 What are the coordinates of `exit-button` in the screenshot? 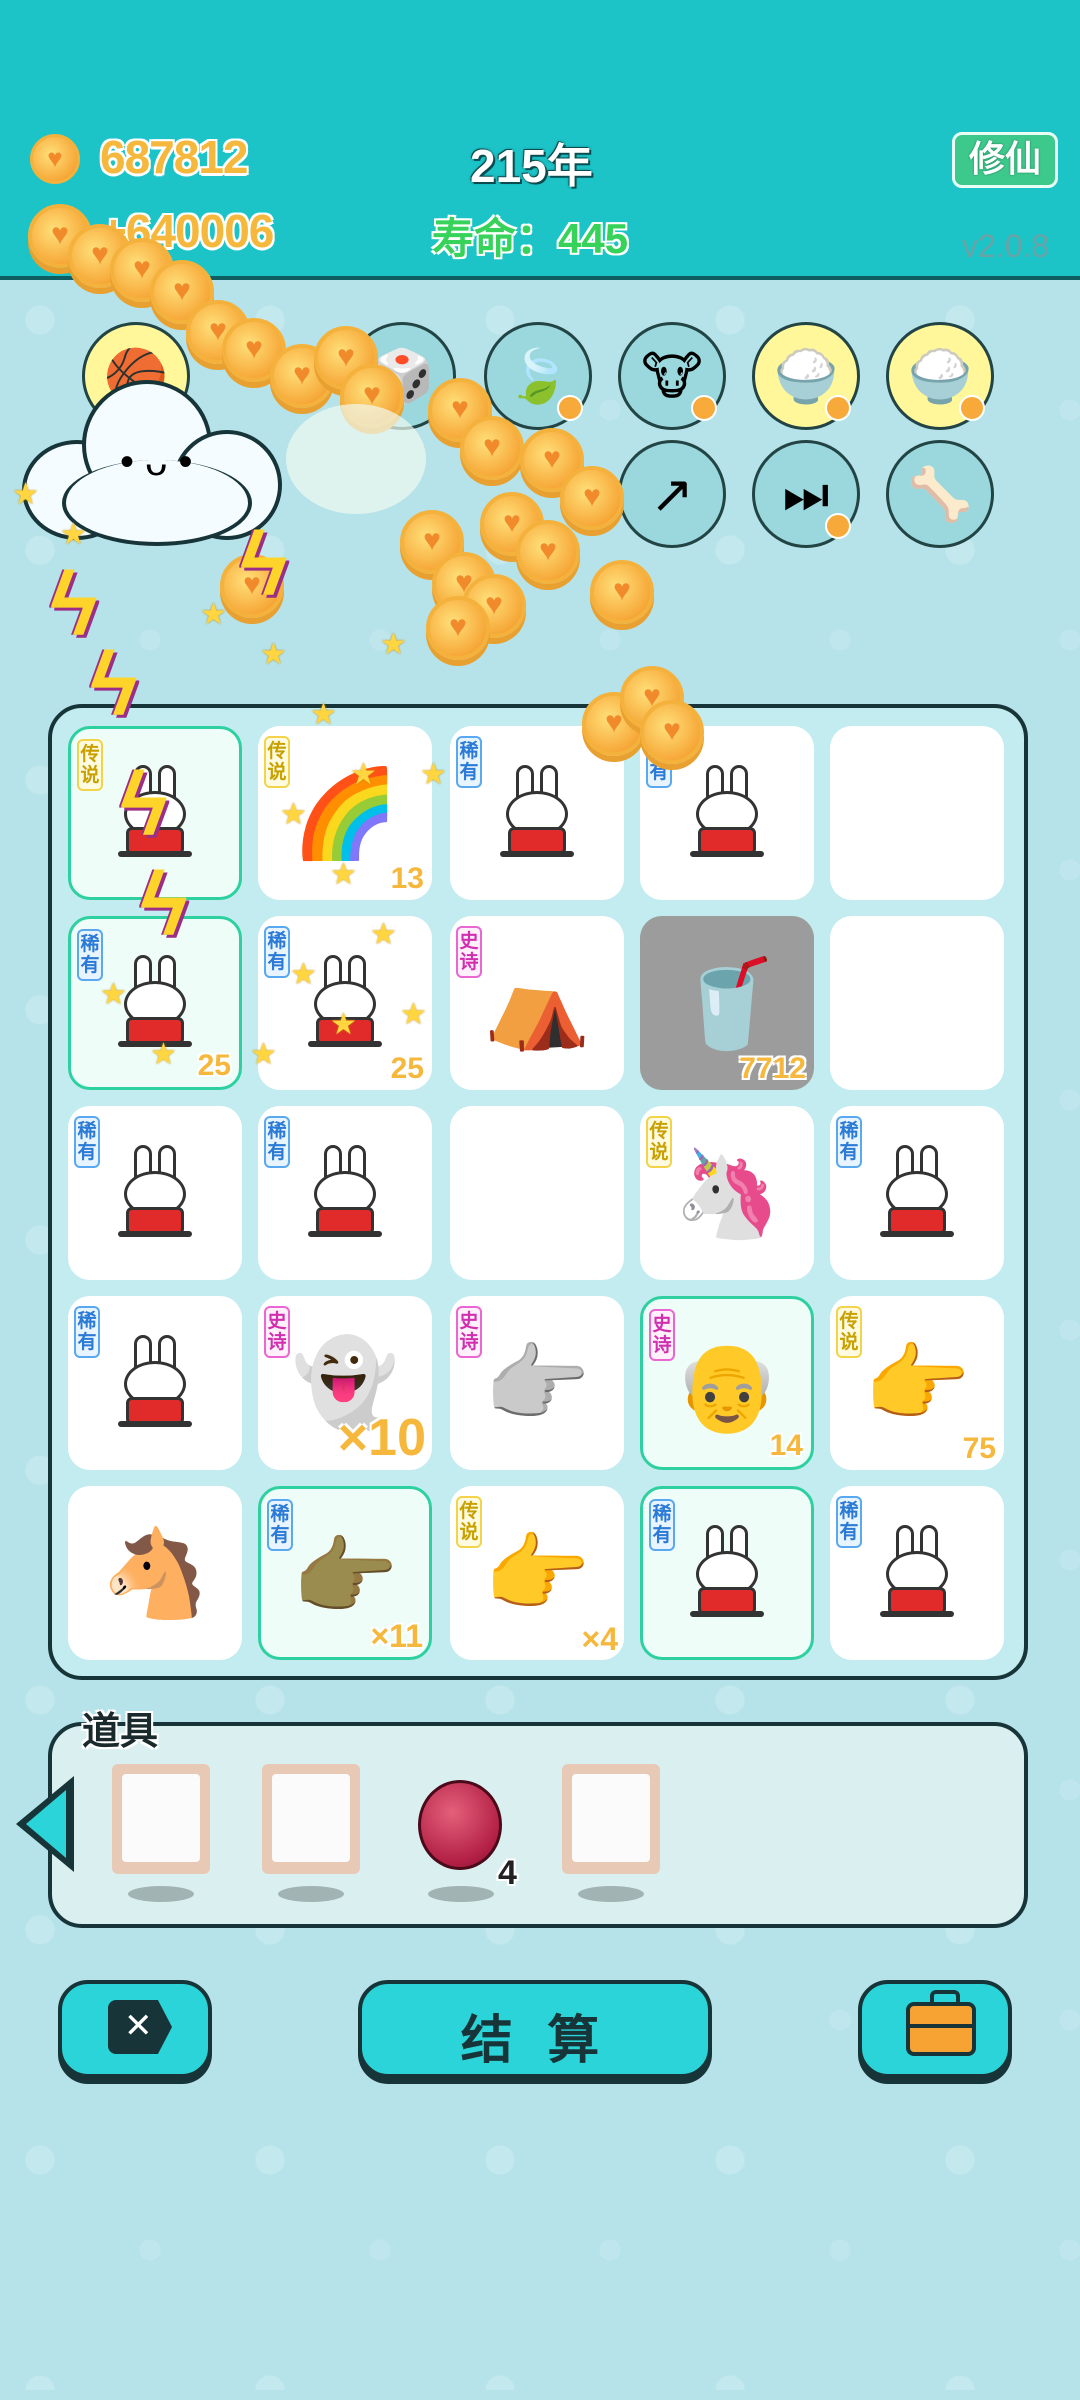 It's located at (135, 2029).